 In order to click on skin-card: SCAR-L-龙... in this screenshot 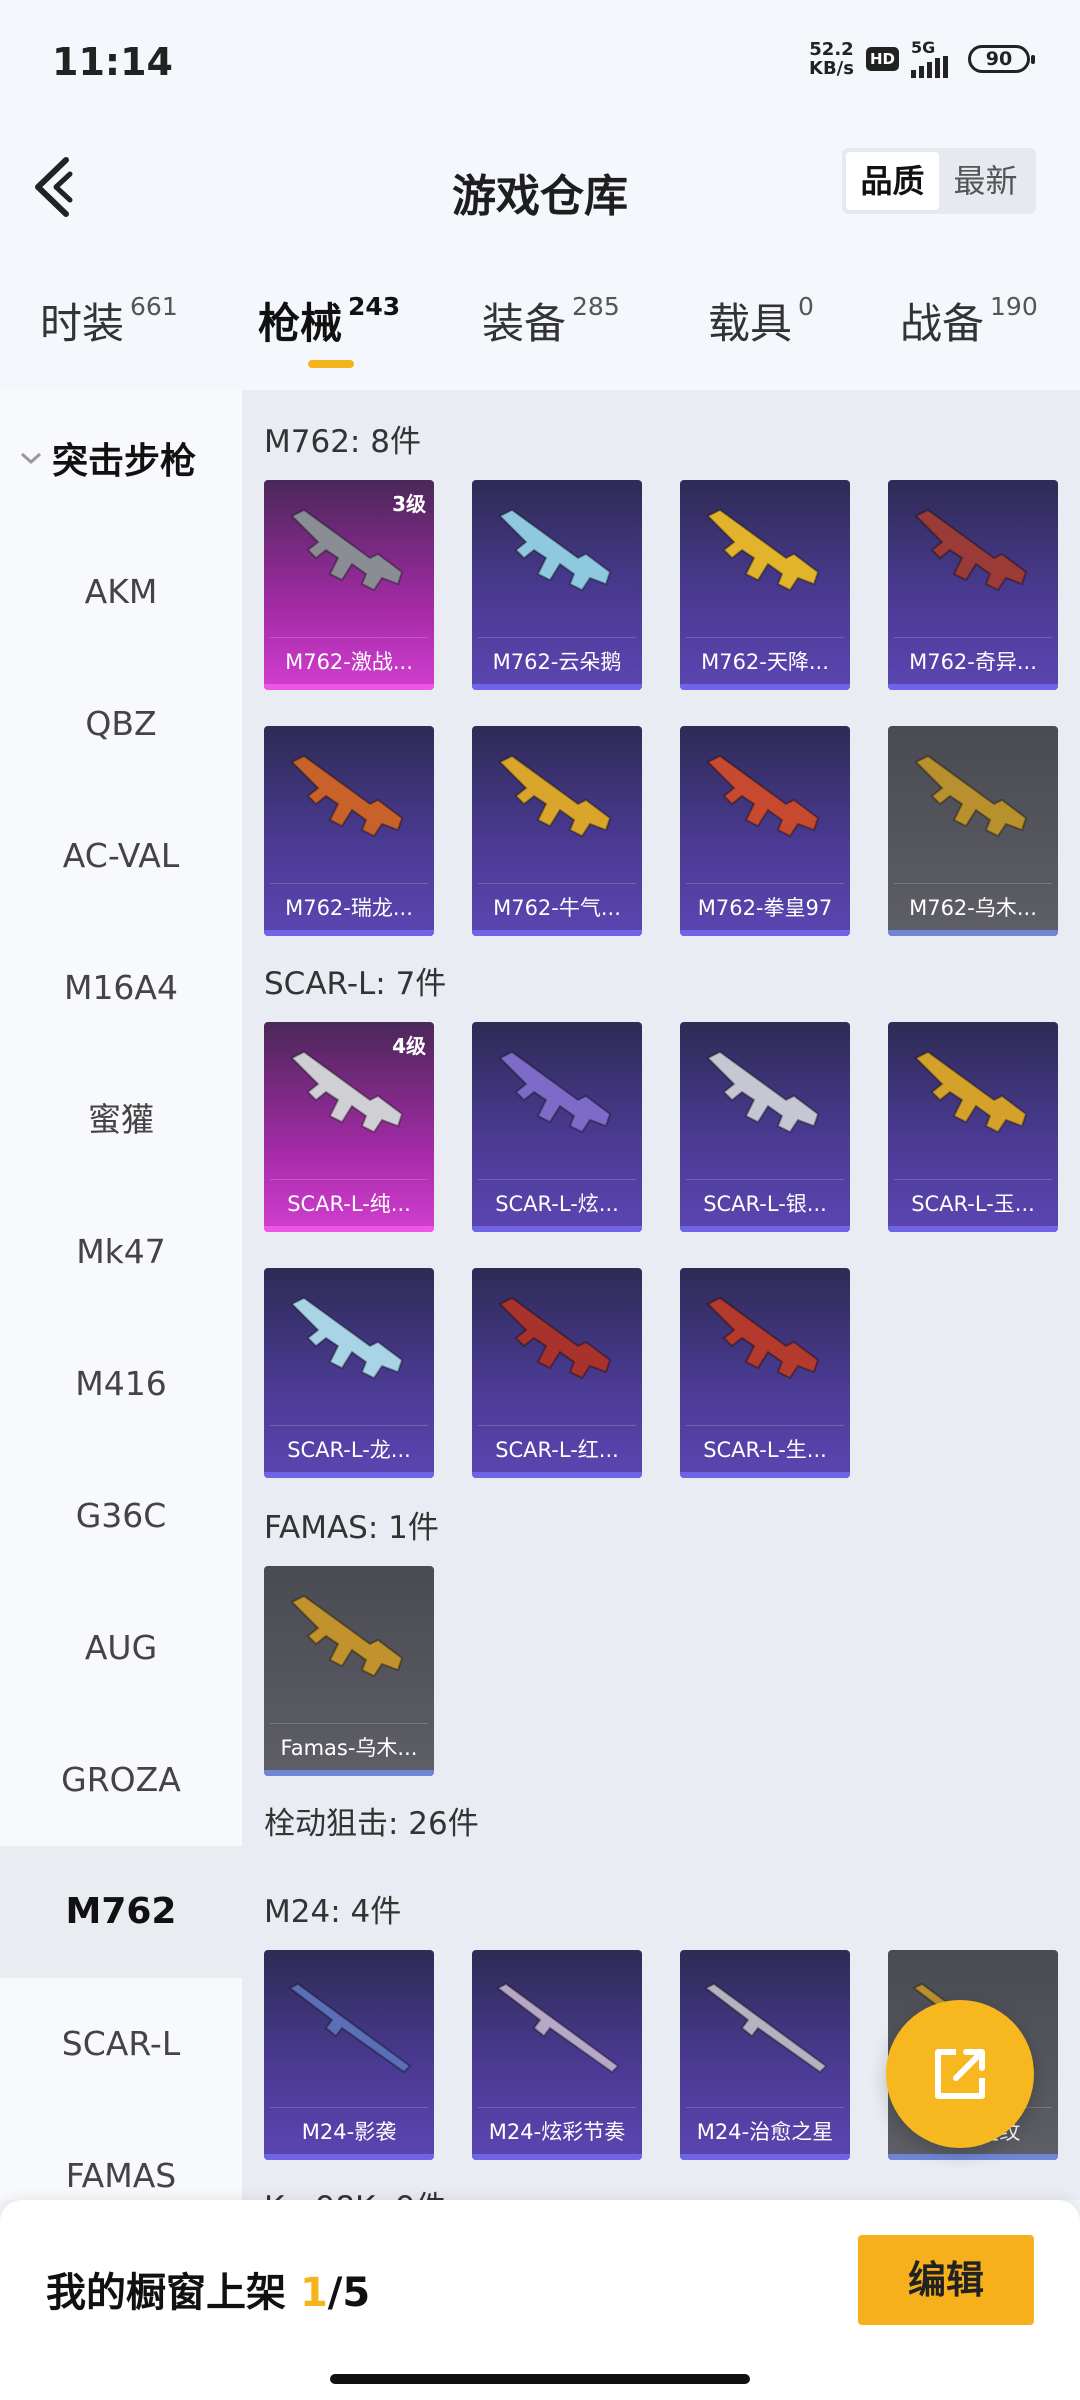, I will do `click(349, 1373)`.